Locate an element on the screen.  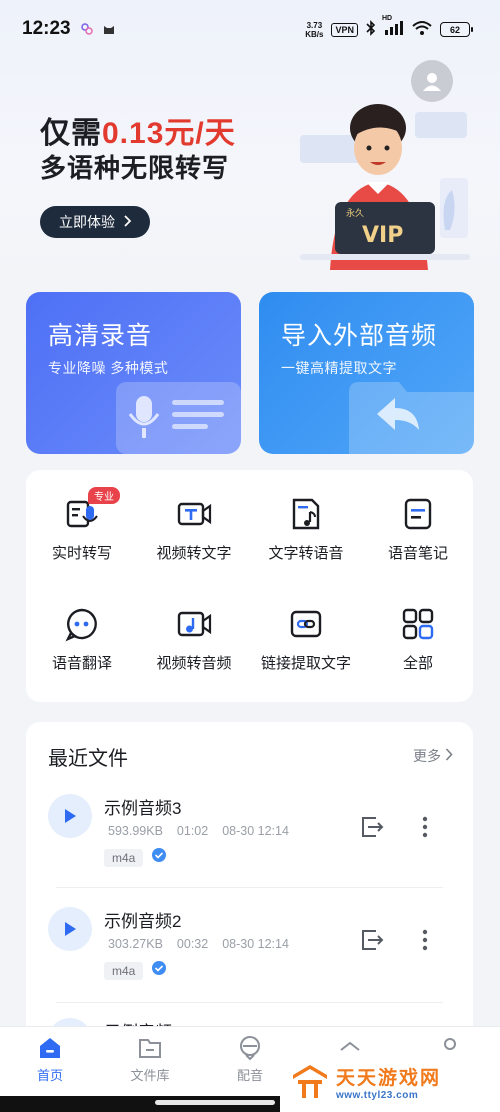
text-to-speech-icon is located at coordinates (306, 514).